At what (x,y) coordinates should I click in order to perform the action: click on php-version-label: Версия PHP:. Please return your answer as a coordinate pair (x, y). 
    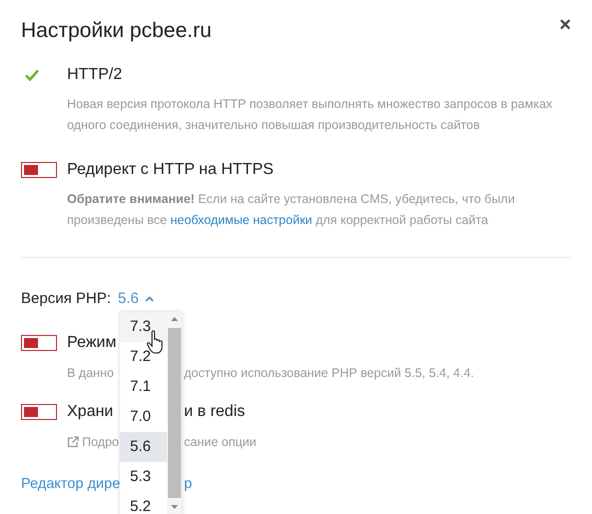
    Looking at the image, I should click on (66, 299).